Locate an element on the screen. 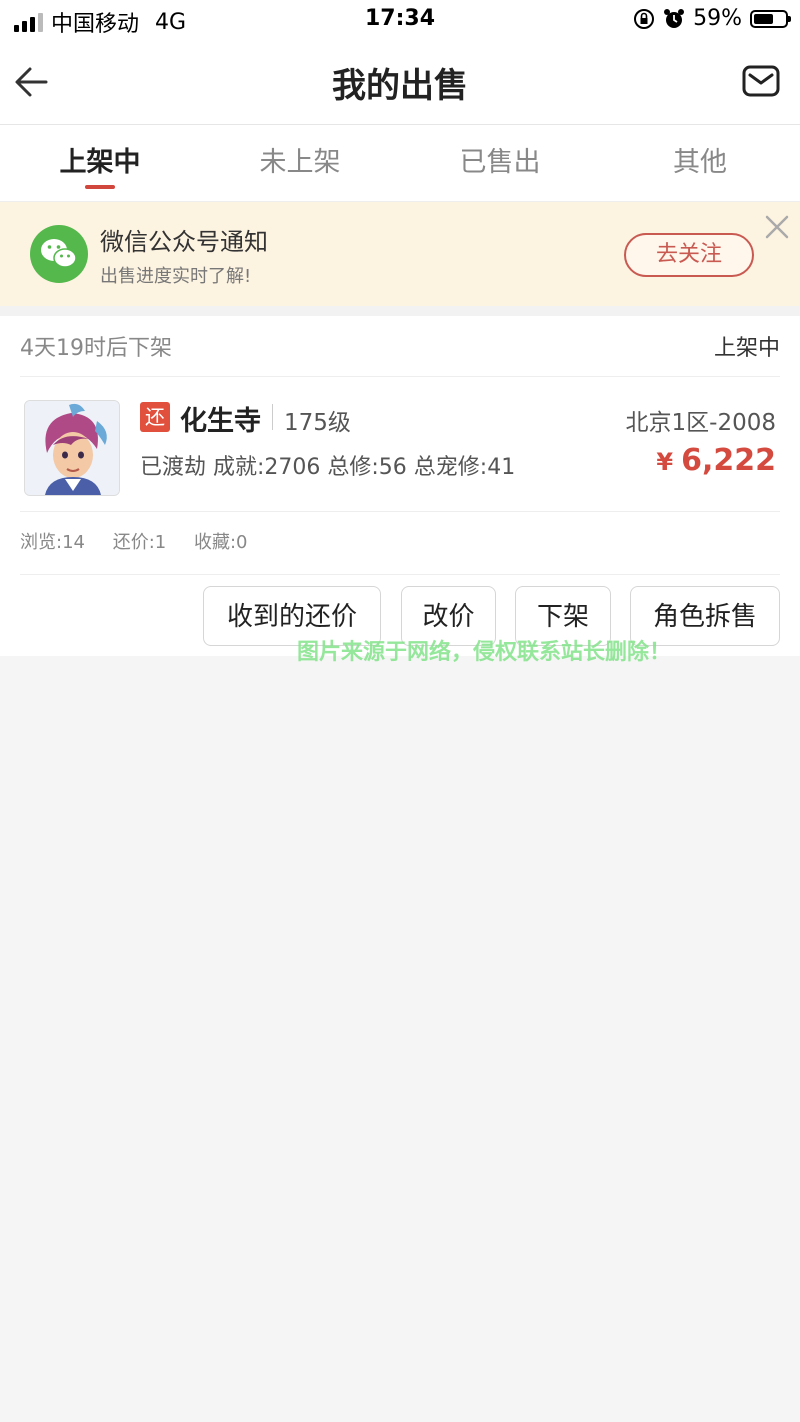  tab-not-listed: 未上架 is located at coordinates (300, 163).